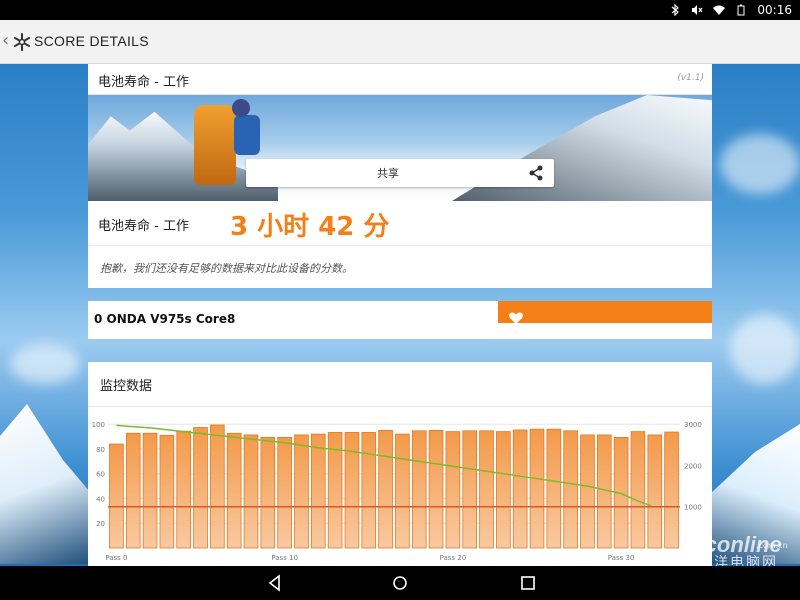  What do you see at coordinates (400, 320) in the screenshot?
I see `device-card: 0 ONDA V975s Core8` at bounding box center [400, 320].